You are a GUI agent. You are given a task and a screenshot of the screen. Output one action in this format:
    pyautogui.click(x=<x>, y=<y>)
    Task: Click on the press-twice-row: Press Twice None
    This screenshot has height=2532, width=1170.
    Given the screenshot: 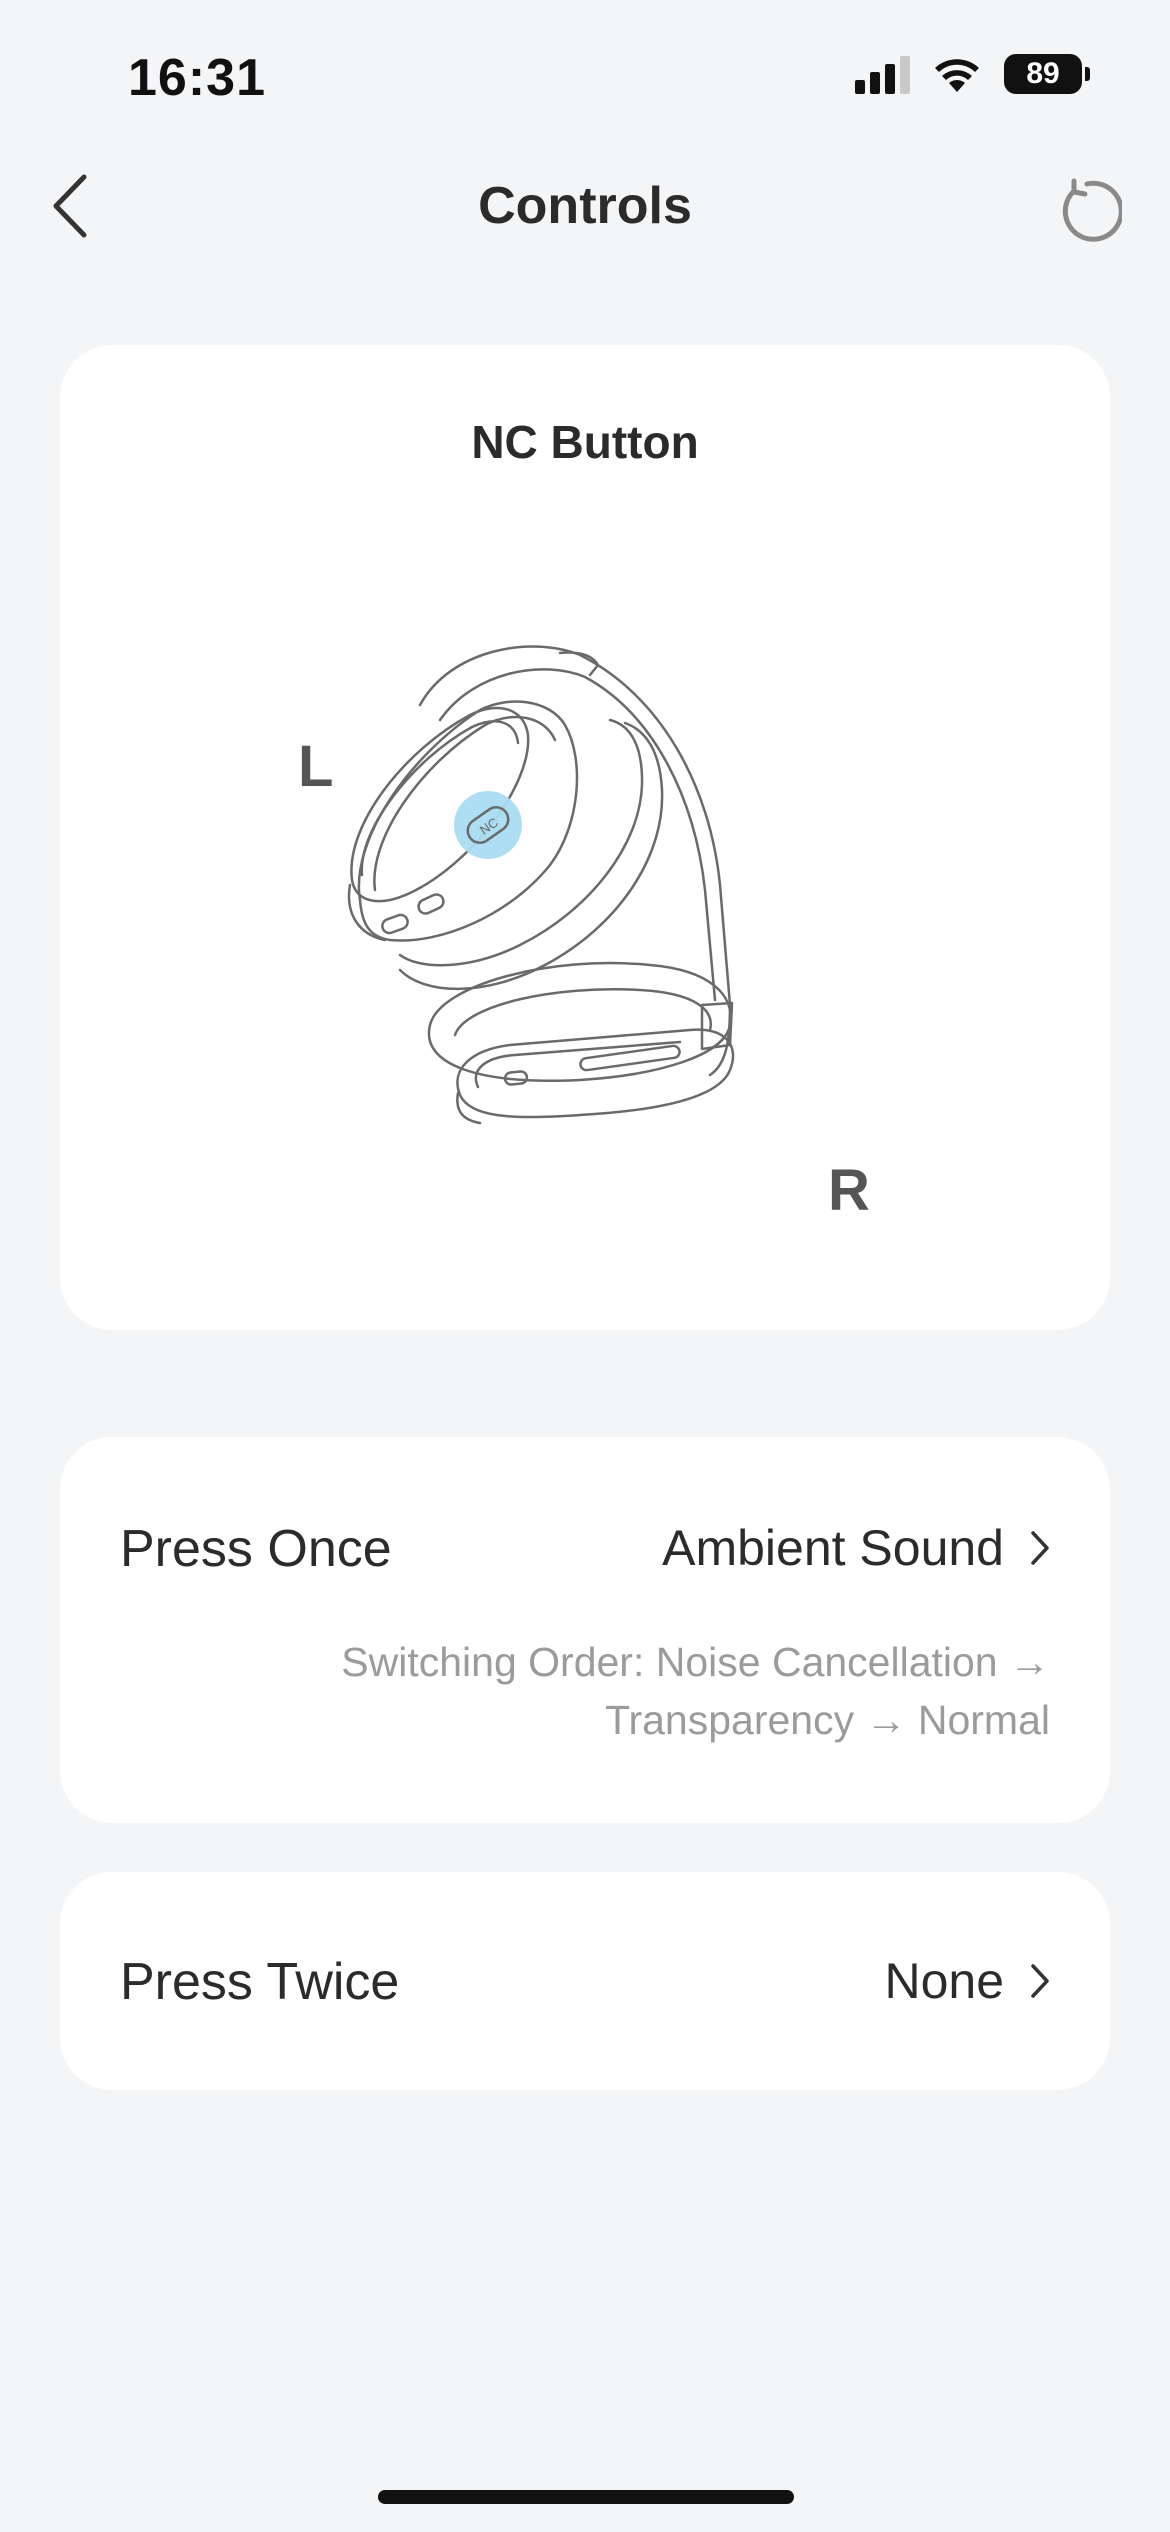 What is the action you would take?
    pyautogui.click(x=585, y=1981)
    